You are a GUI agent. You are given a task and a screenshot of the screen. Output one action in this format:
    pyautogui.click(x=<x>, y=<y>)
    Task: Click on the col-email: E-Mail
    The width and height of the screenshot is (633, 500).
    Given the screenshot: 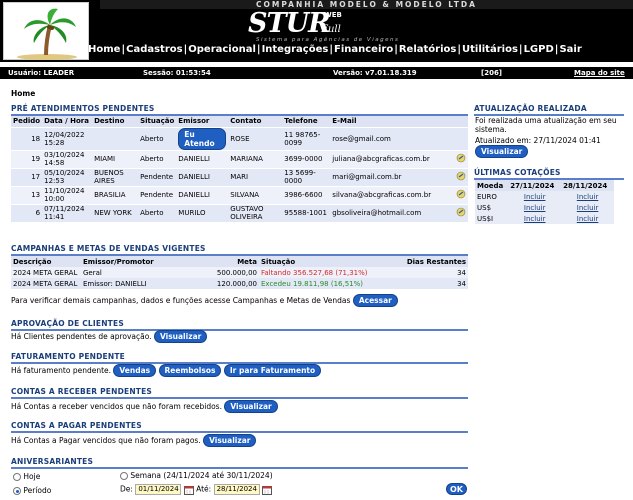 What is the action you would take?
    pyautogui.click(x=392, y=121)
    